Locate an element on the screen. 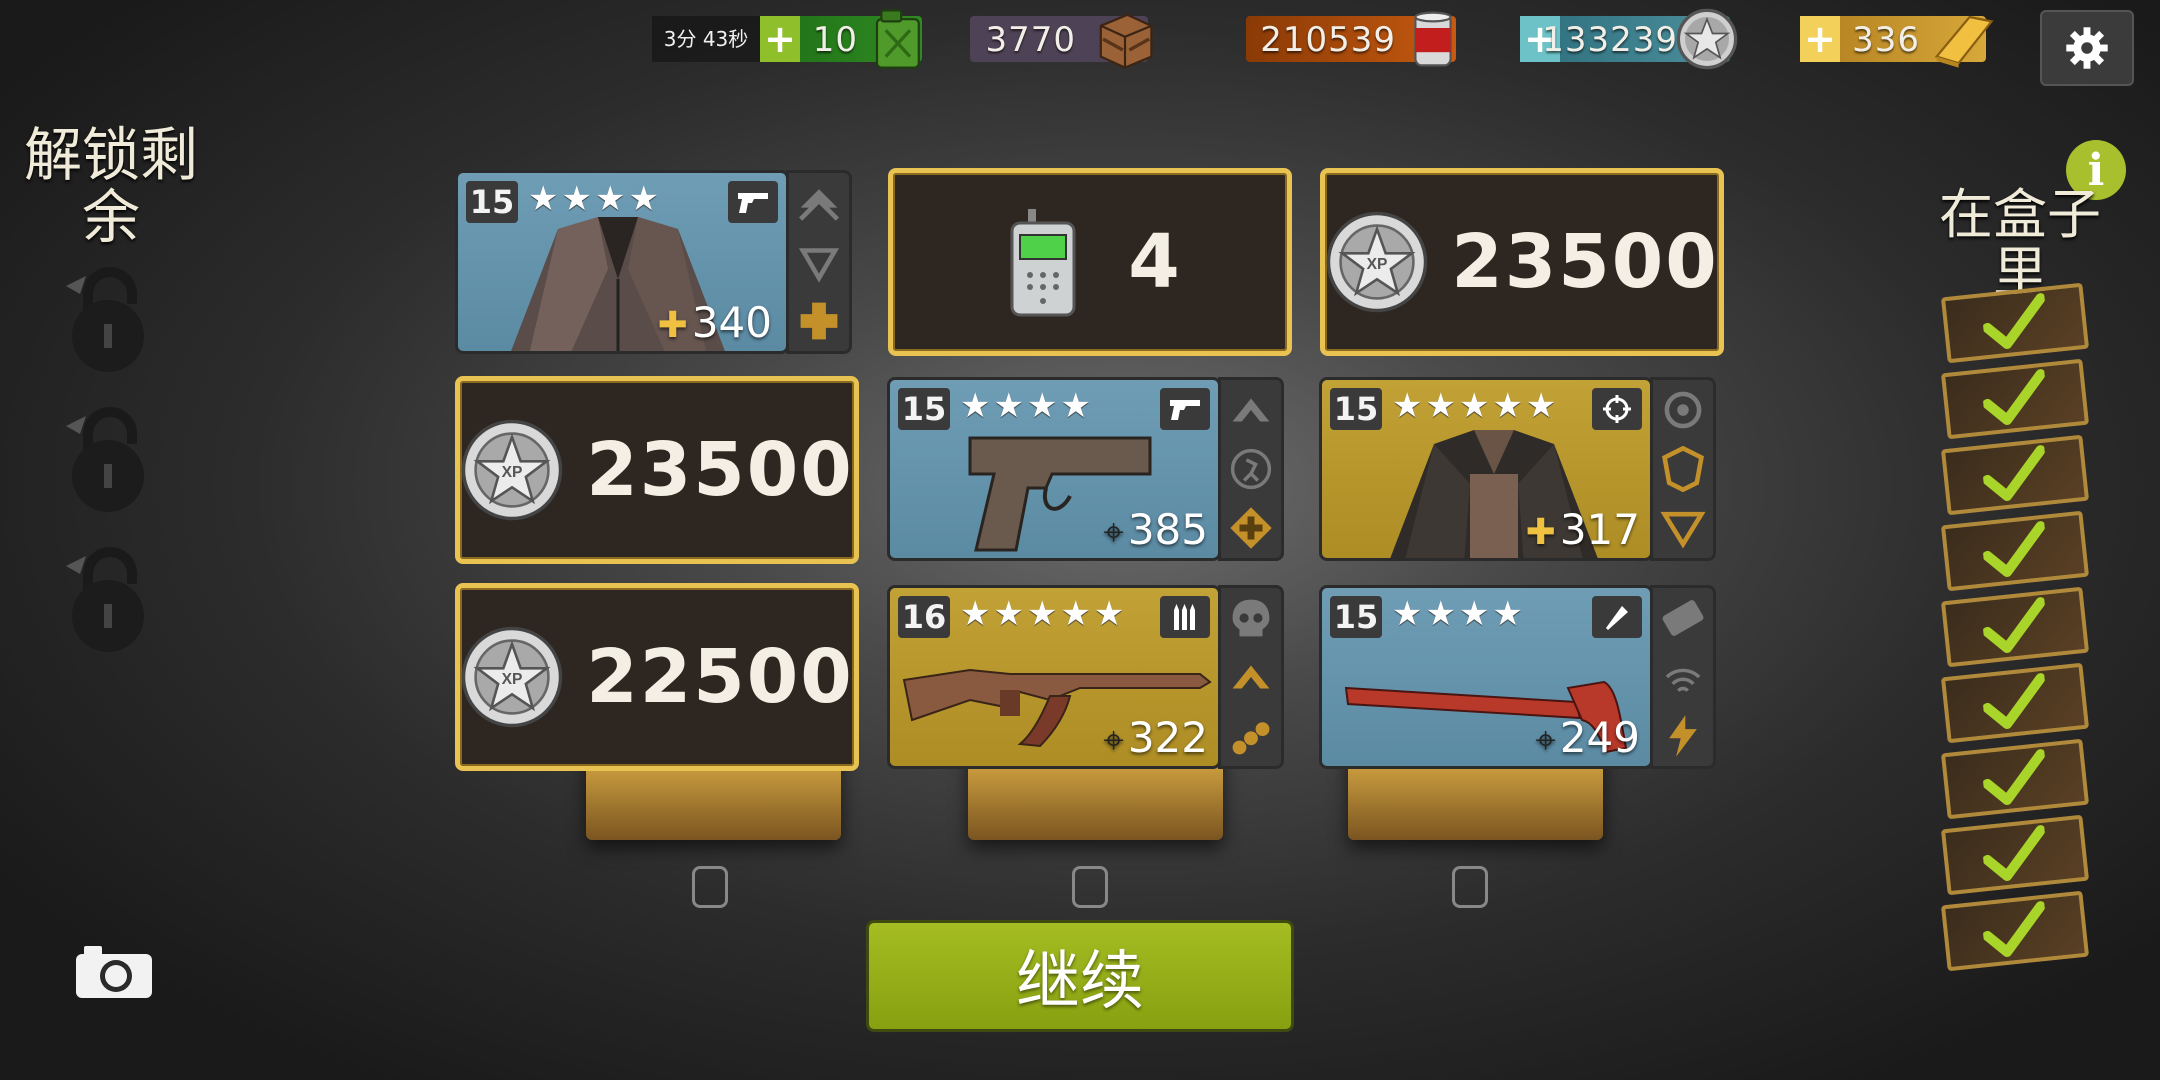 Image resolution: width=2160 pixels, height=1080 pixels. xp-counter: + 133239 is located at coordinates (1629, 39).